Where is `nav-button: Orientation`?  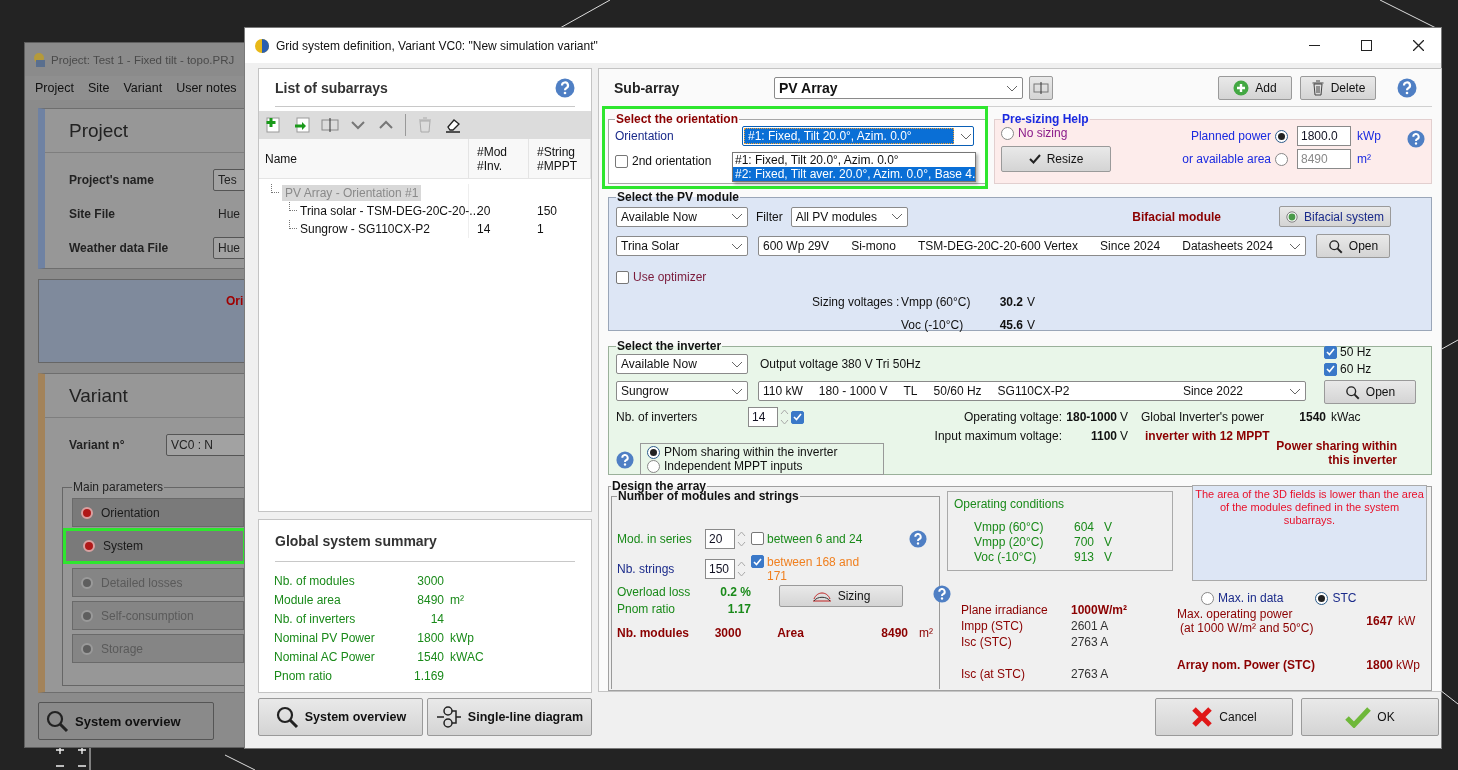
nav-button: Orientation is located at coordinates (158, 512).